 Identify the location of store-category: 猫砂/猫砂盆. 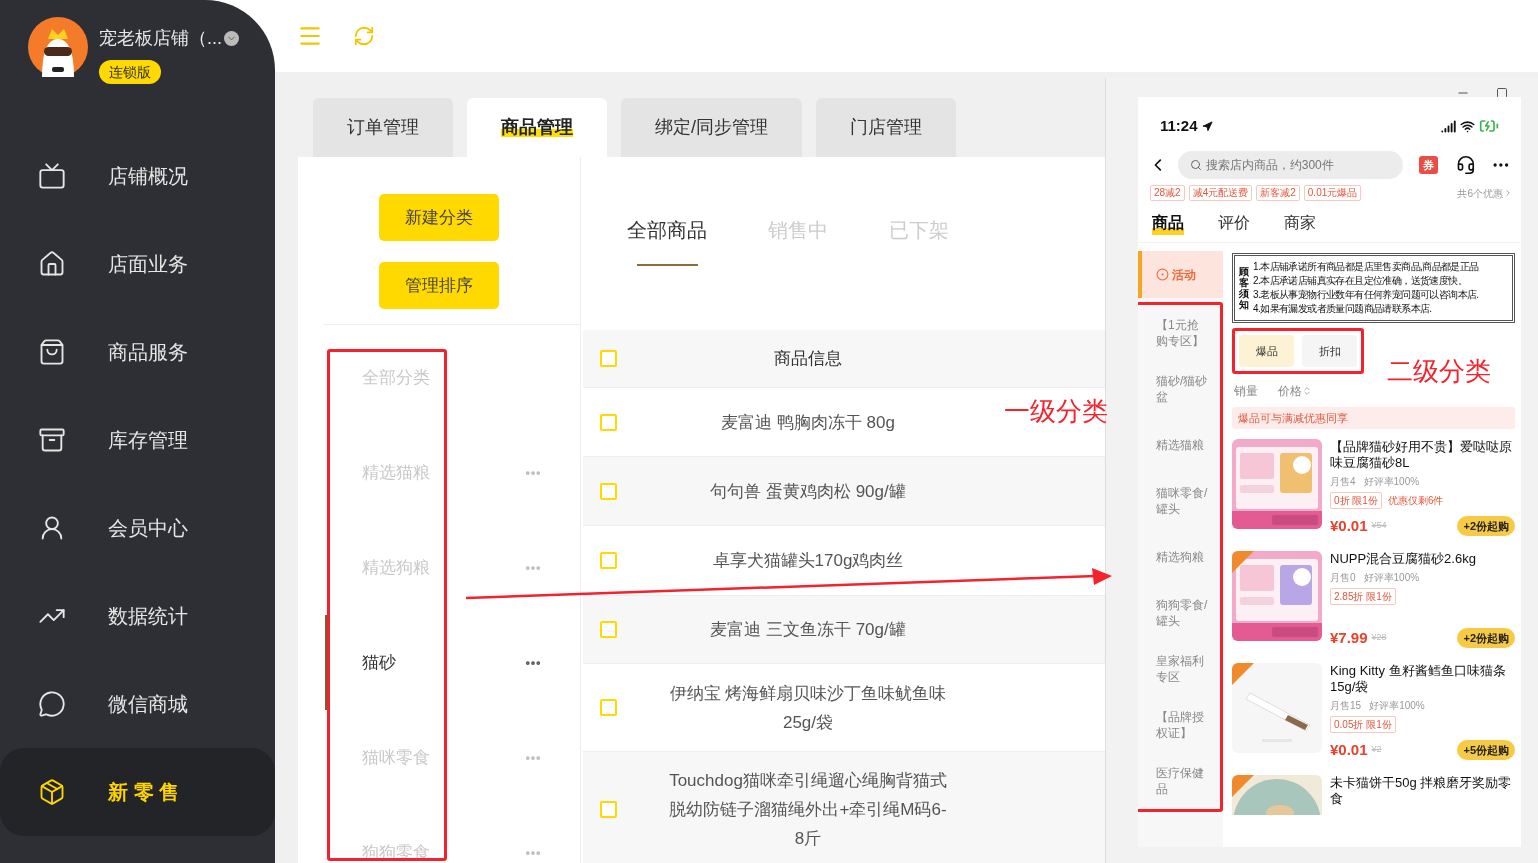
(1179, 389).